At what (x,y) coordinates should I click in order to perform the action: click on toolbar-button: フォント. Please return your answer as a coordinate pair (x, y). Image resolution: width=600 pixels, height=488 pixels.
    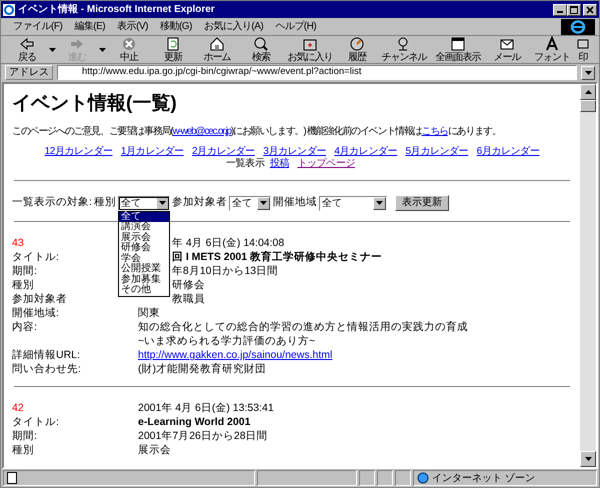
    Looking at the image, I should click on (552, 49).